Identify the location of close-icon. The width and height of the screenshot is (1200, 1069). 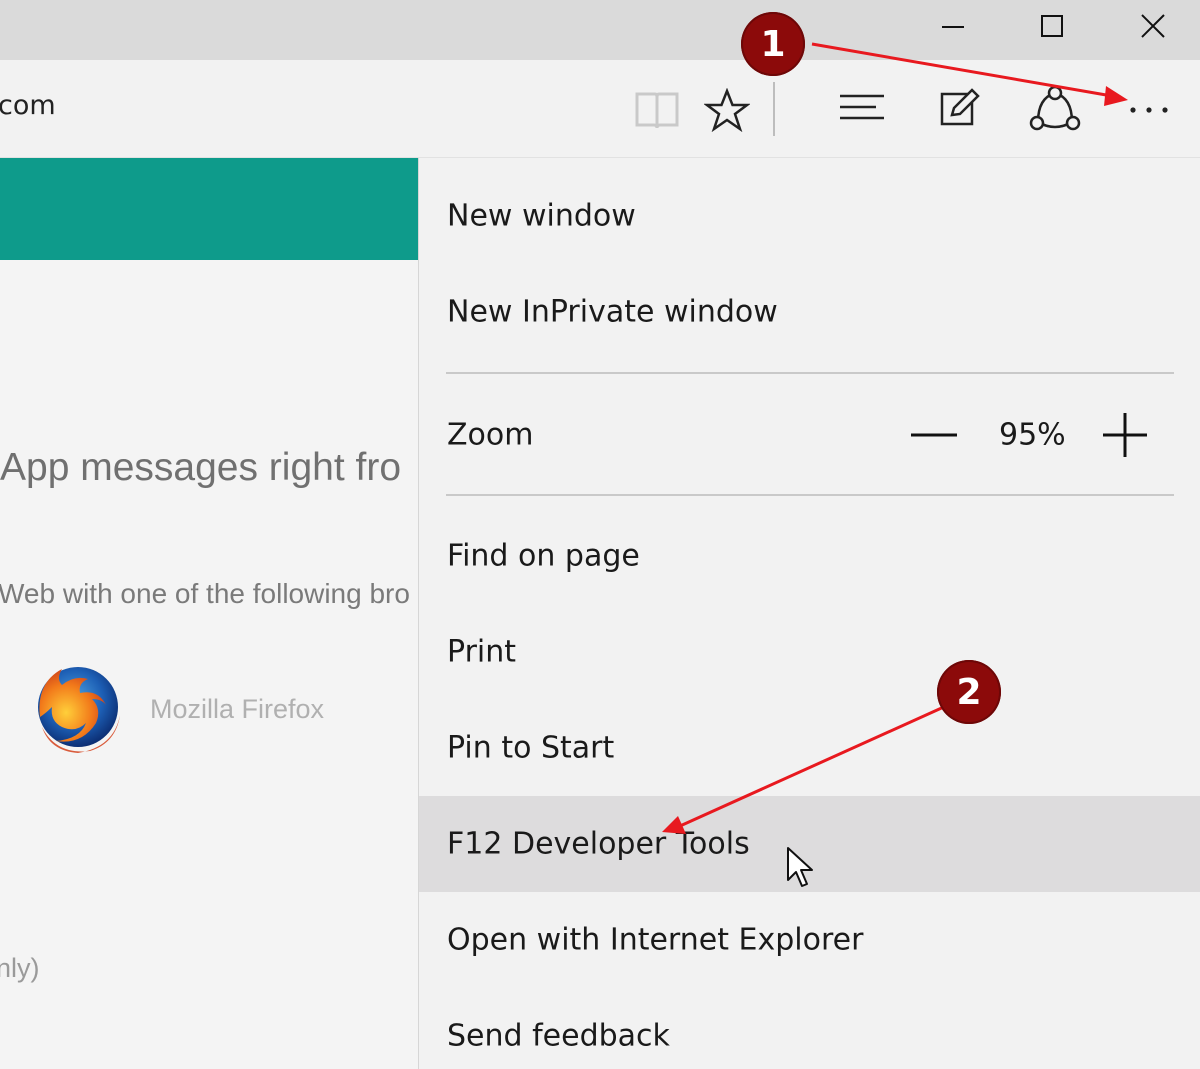
(1153, 26).